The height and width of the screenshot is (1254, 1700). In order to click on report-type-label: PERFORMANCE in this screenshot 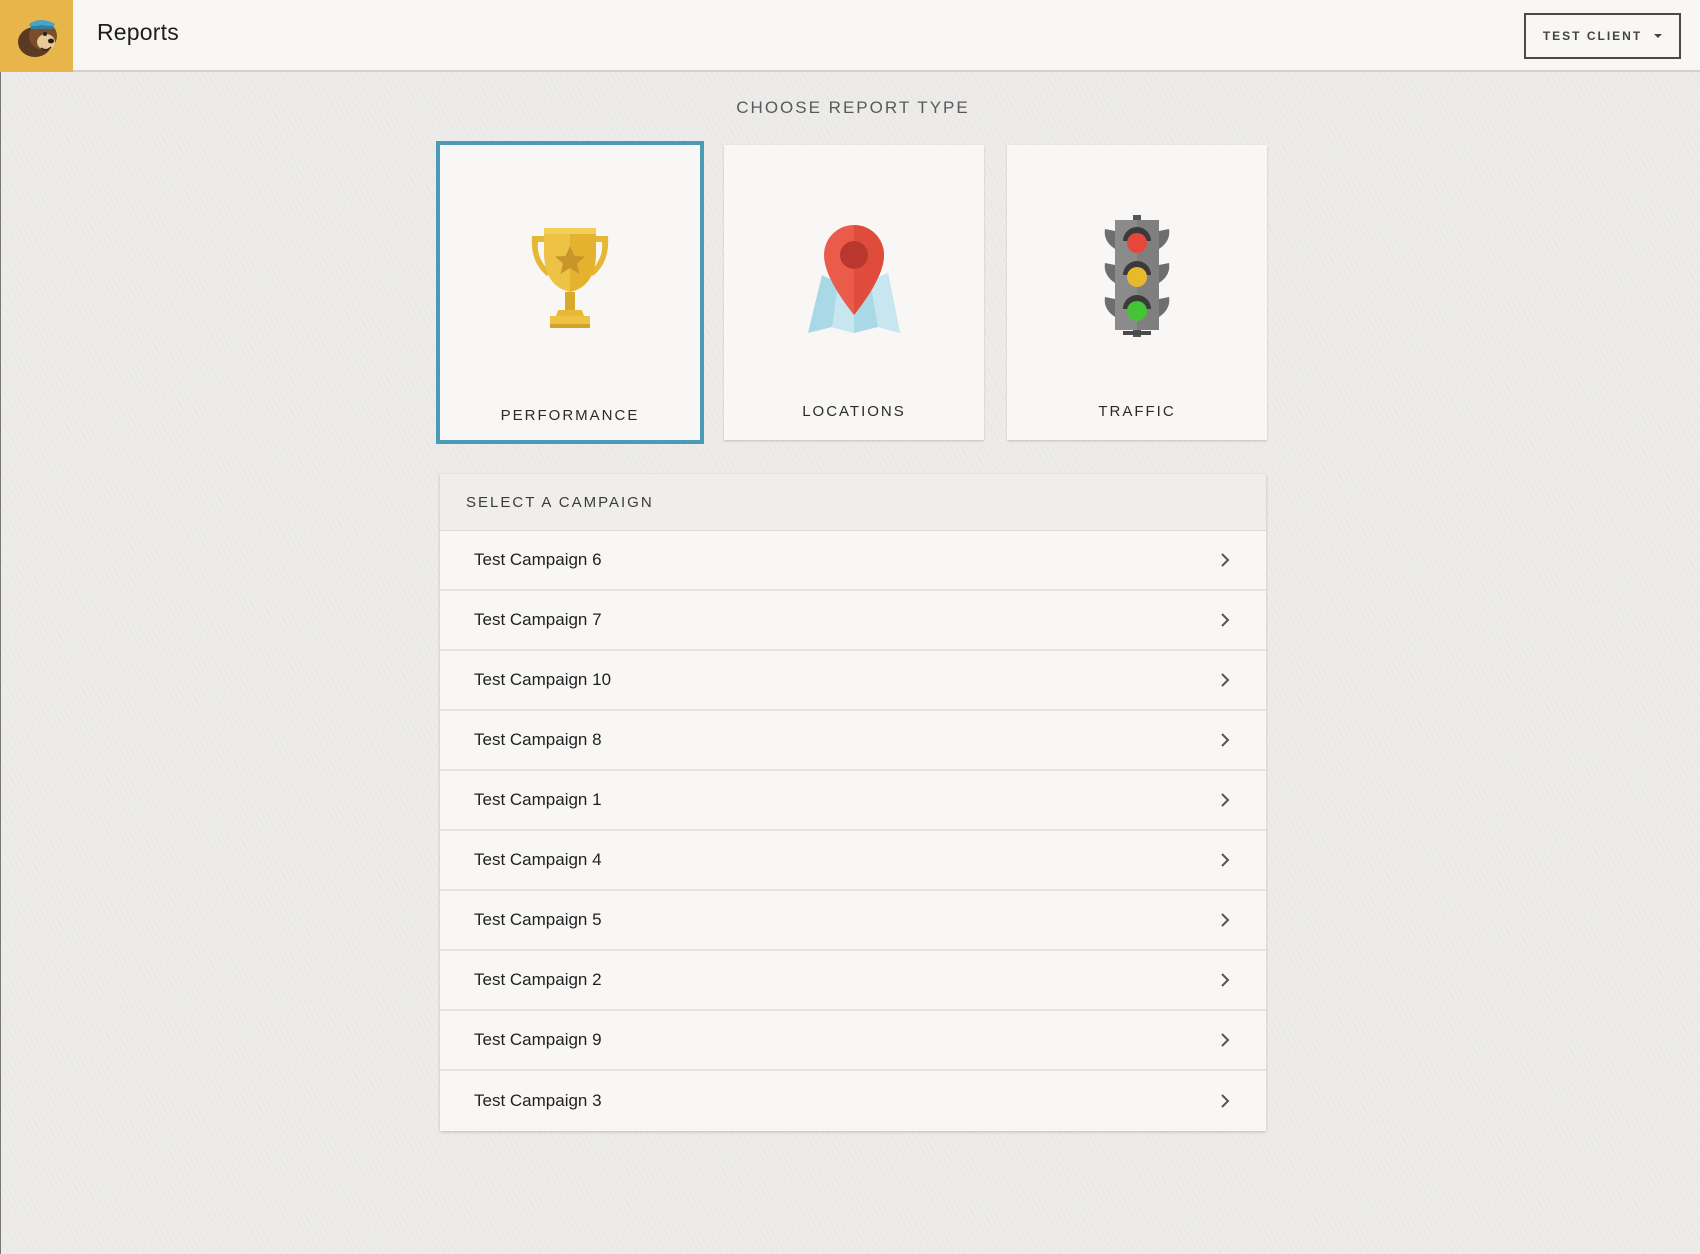, I will do `click(570, 415)`.